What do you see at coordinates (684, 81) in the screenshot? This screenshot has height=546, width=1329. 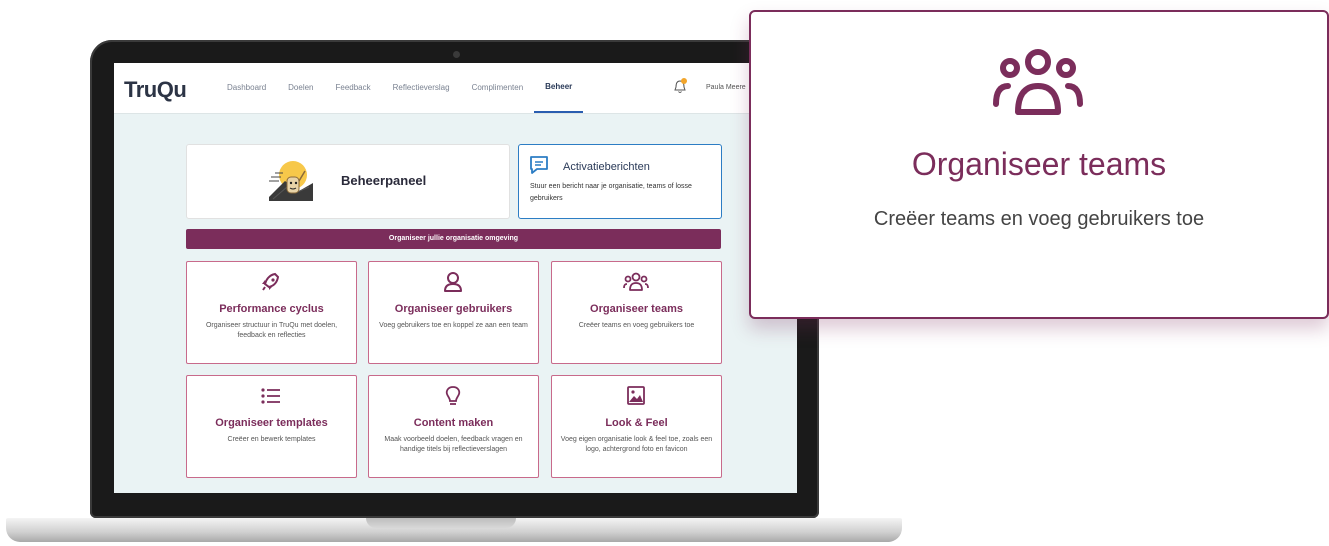 I see `notification-badge` at bounding box center [684, 81].